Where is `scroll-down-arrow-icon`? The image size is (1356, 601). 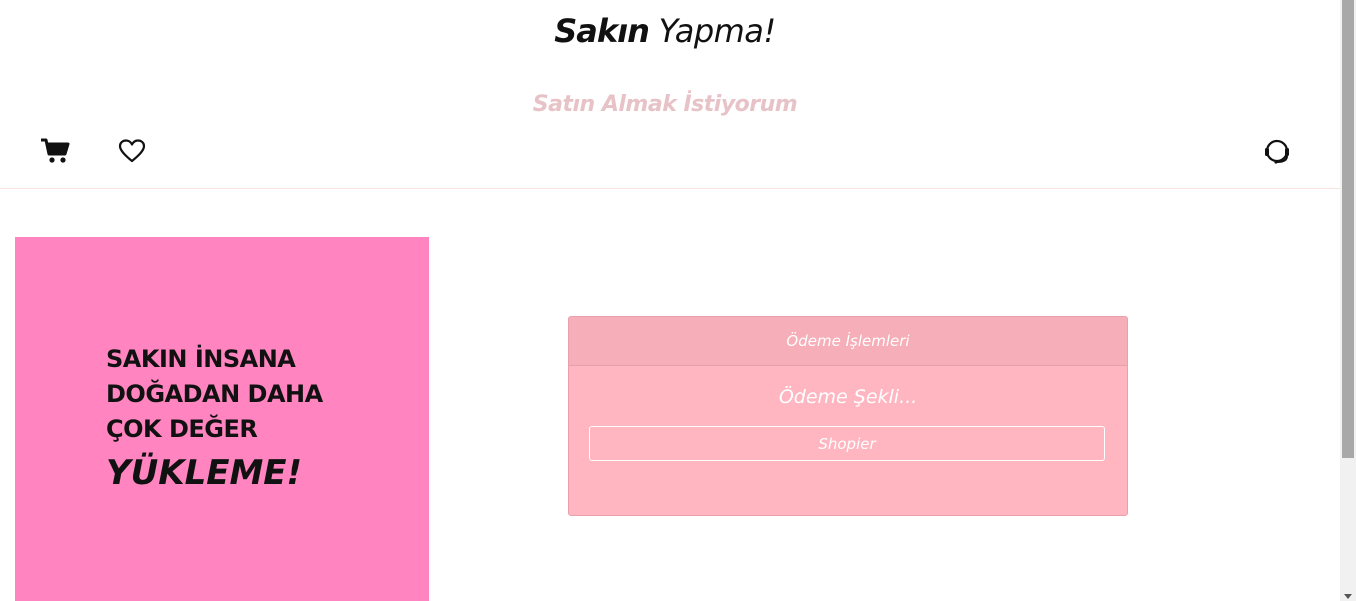
scroll-down-arrow-icon is located at coordinates (1348, 596).